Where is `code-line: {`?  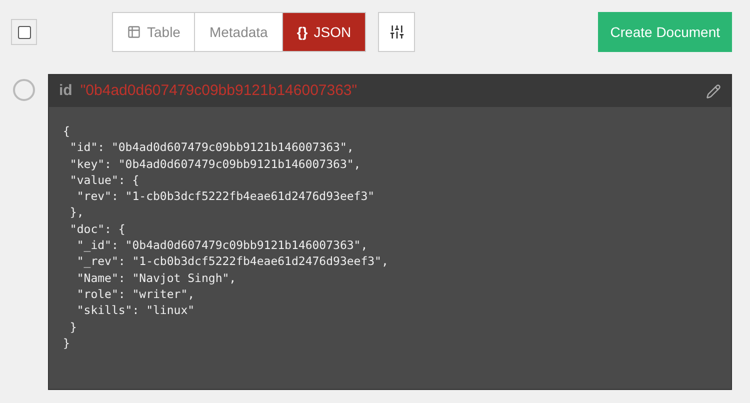
code-line: { is located at coordinates (66, 131).